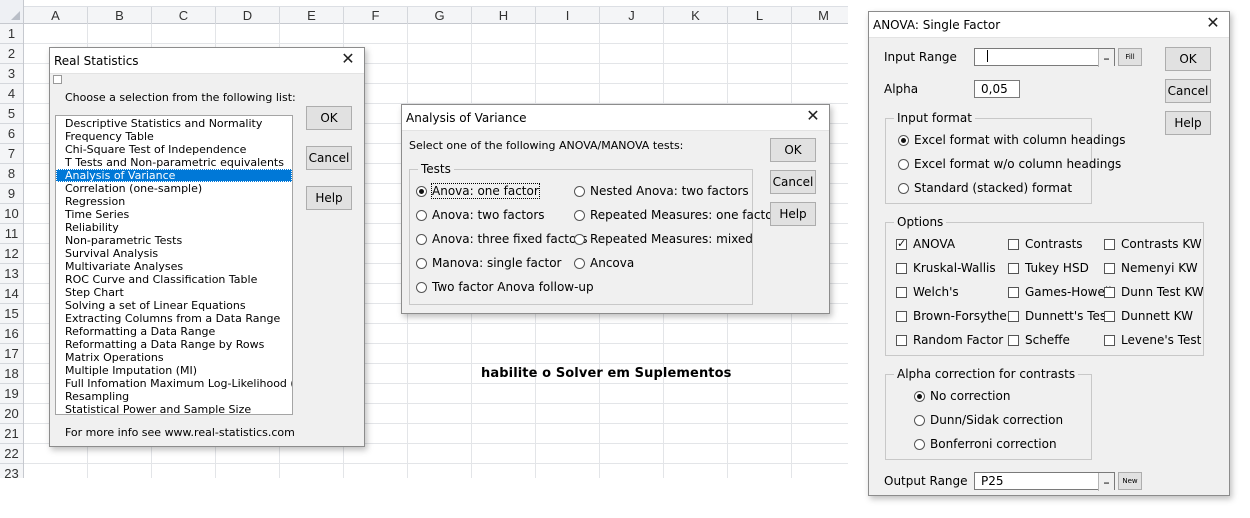  Describe the element at coordinates (174, 149) in the screenshot. I see `list-item: Chi-Square Test of Independence` at that location.